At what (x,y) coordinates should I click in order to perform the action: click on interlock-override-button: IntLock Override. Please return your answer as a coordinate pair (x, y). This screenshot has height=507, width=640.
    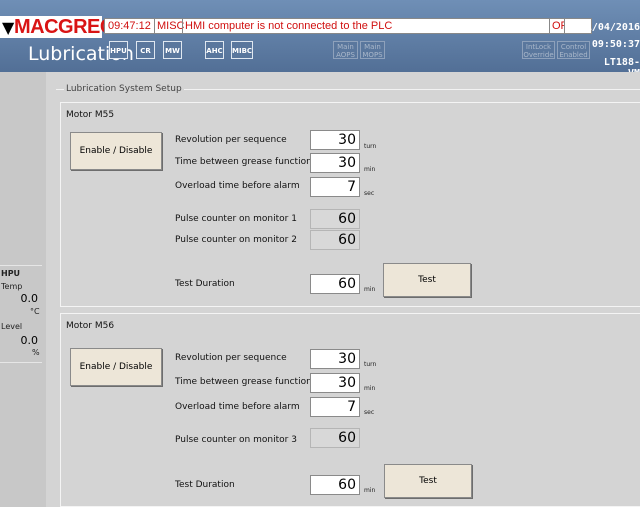
    Looking at the image, I should click on (538, 50).